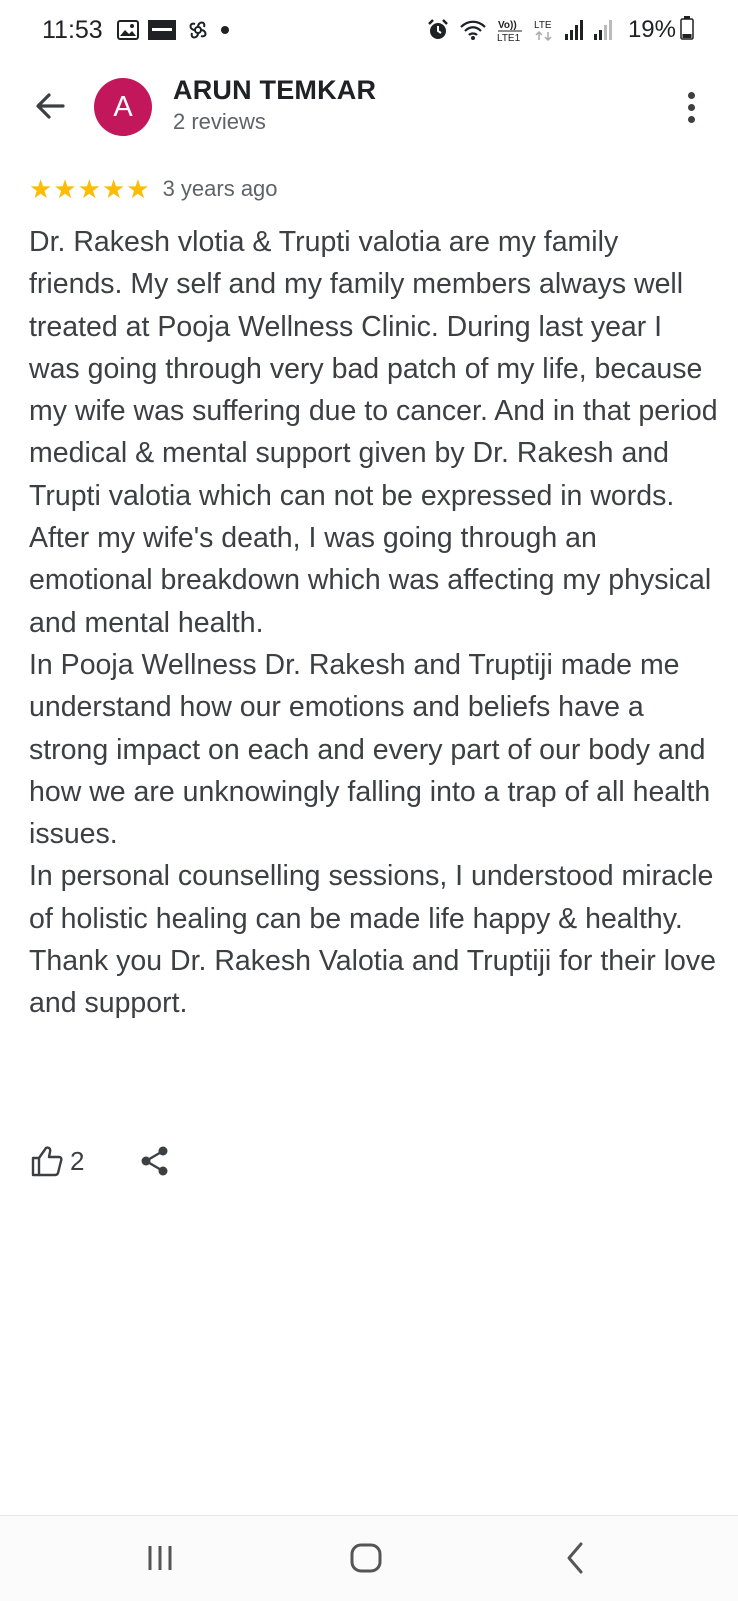  Describe the element at coordinates (691, 95) in the screenshot. I see `more-vert-icon` at that location.